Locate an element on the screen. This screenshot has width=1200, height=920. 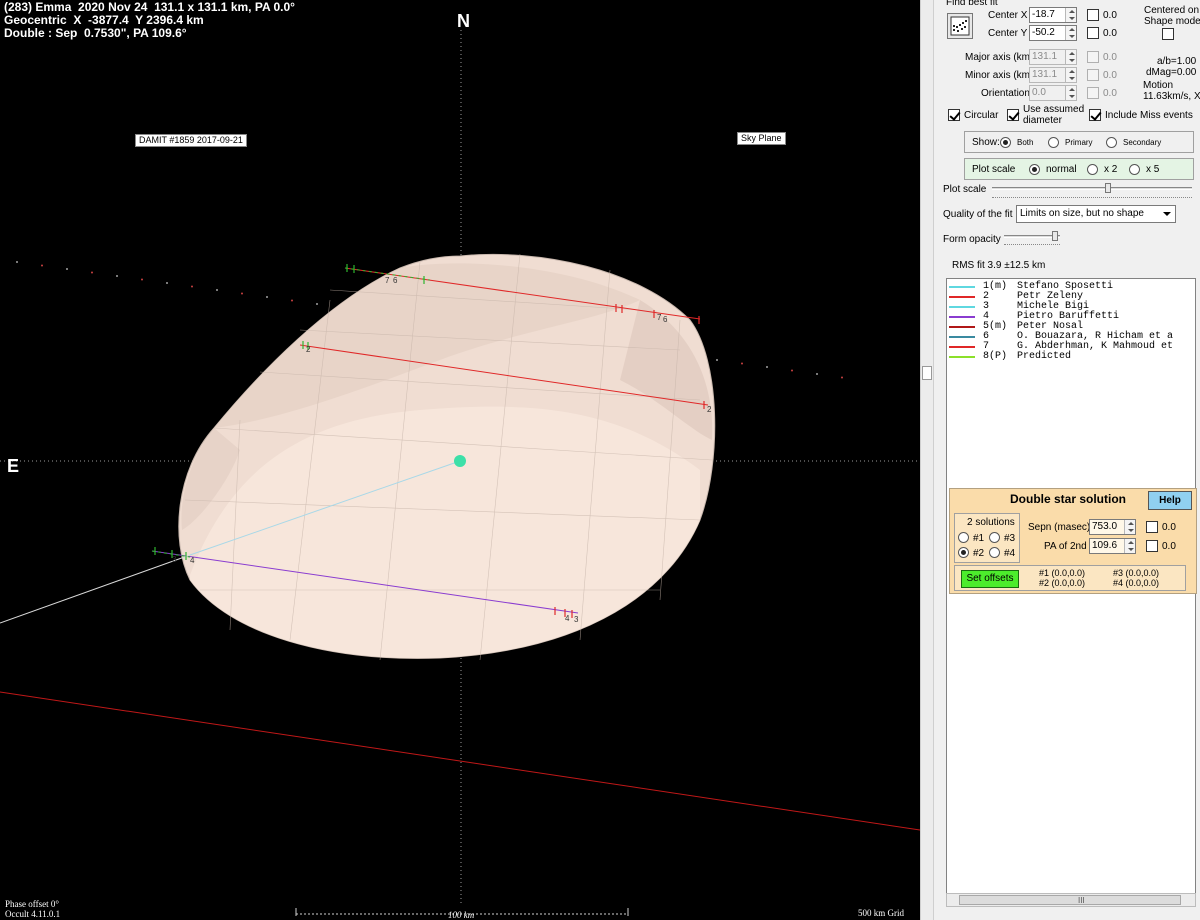
find-best-fit-button is located at coordinates (960, 26).